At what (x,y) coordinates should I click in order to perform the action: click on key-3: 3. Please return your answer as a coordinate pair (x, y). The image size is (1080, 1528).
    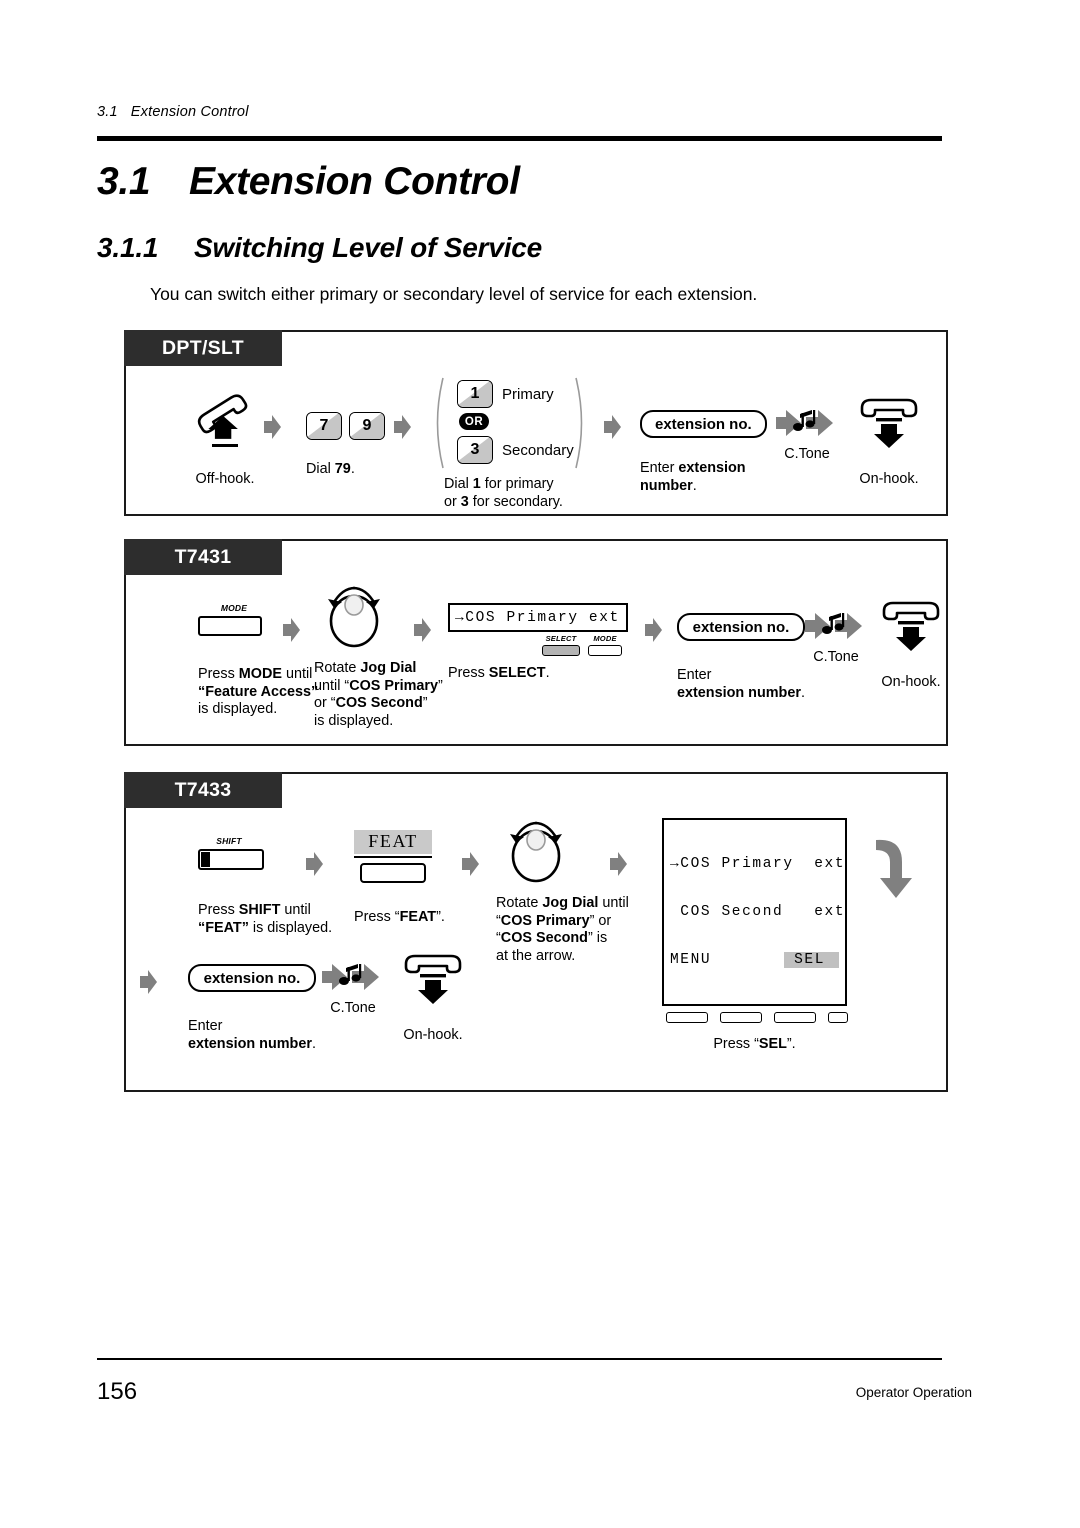
    Looking at the image, I should click on (475, 450).